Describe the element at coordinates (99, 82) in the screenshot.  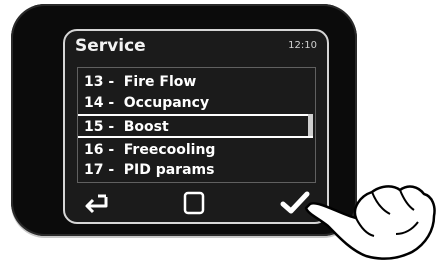
I see `menu-item-number: 13 -` at that location.